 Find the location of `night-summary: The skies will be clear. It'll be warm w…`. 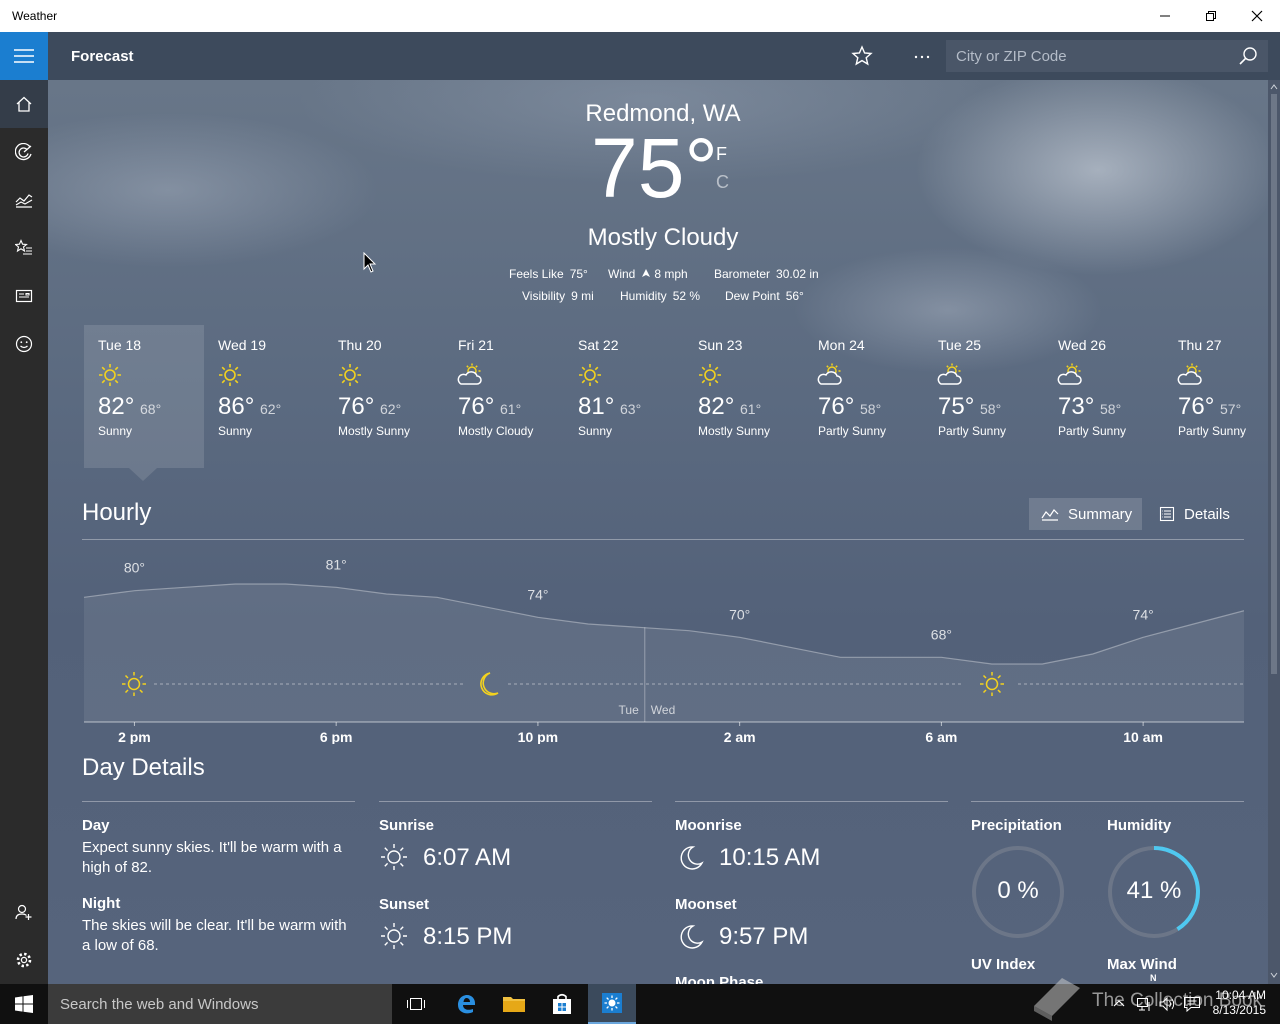

night-summary: The skies will be clear. It'll be warm w… is located at coordinates (214, 935).